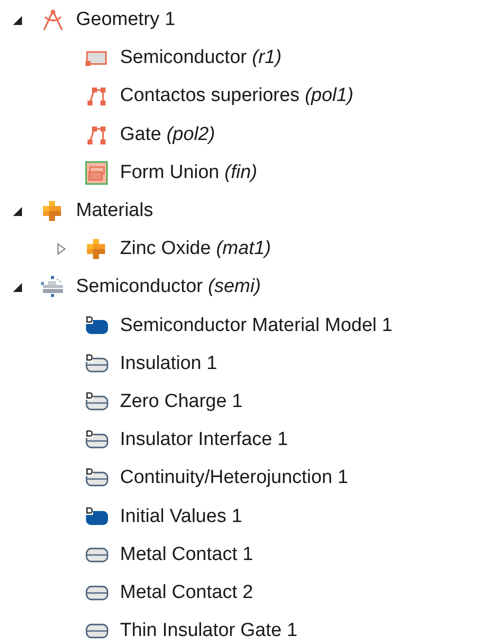  What do you see at coordinates (115, 211) in the screenshot?
I see `tree-item-label: Materials` at bounding box center [115, 211].